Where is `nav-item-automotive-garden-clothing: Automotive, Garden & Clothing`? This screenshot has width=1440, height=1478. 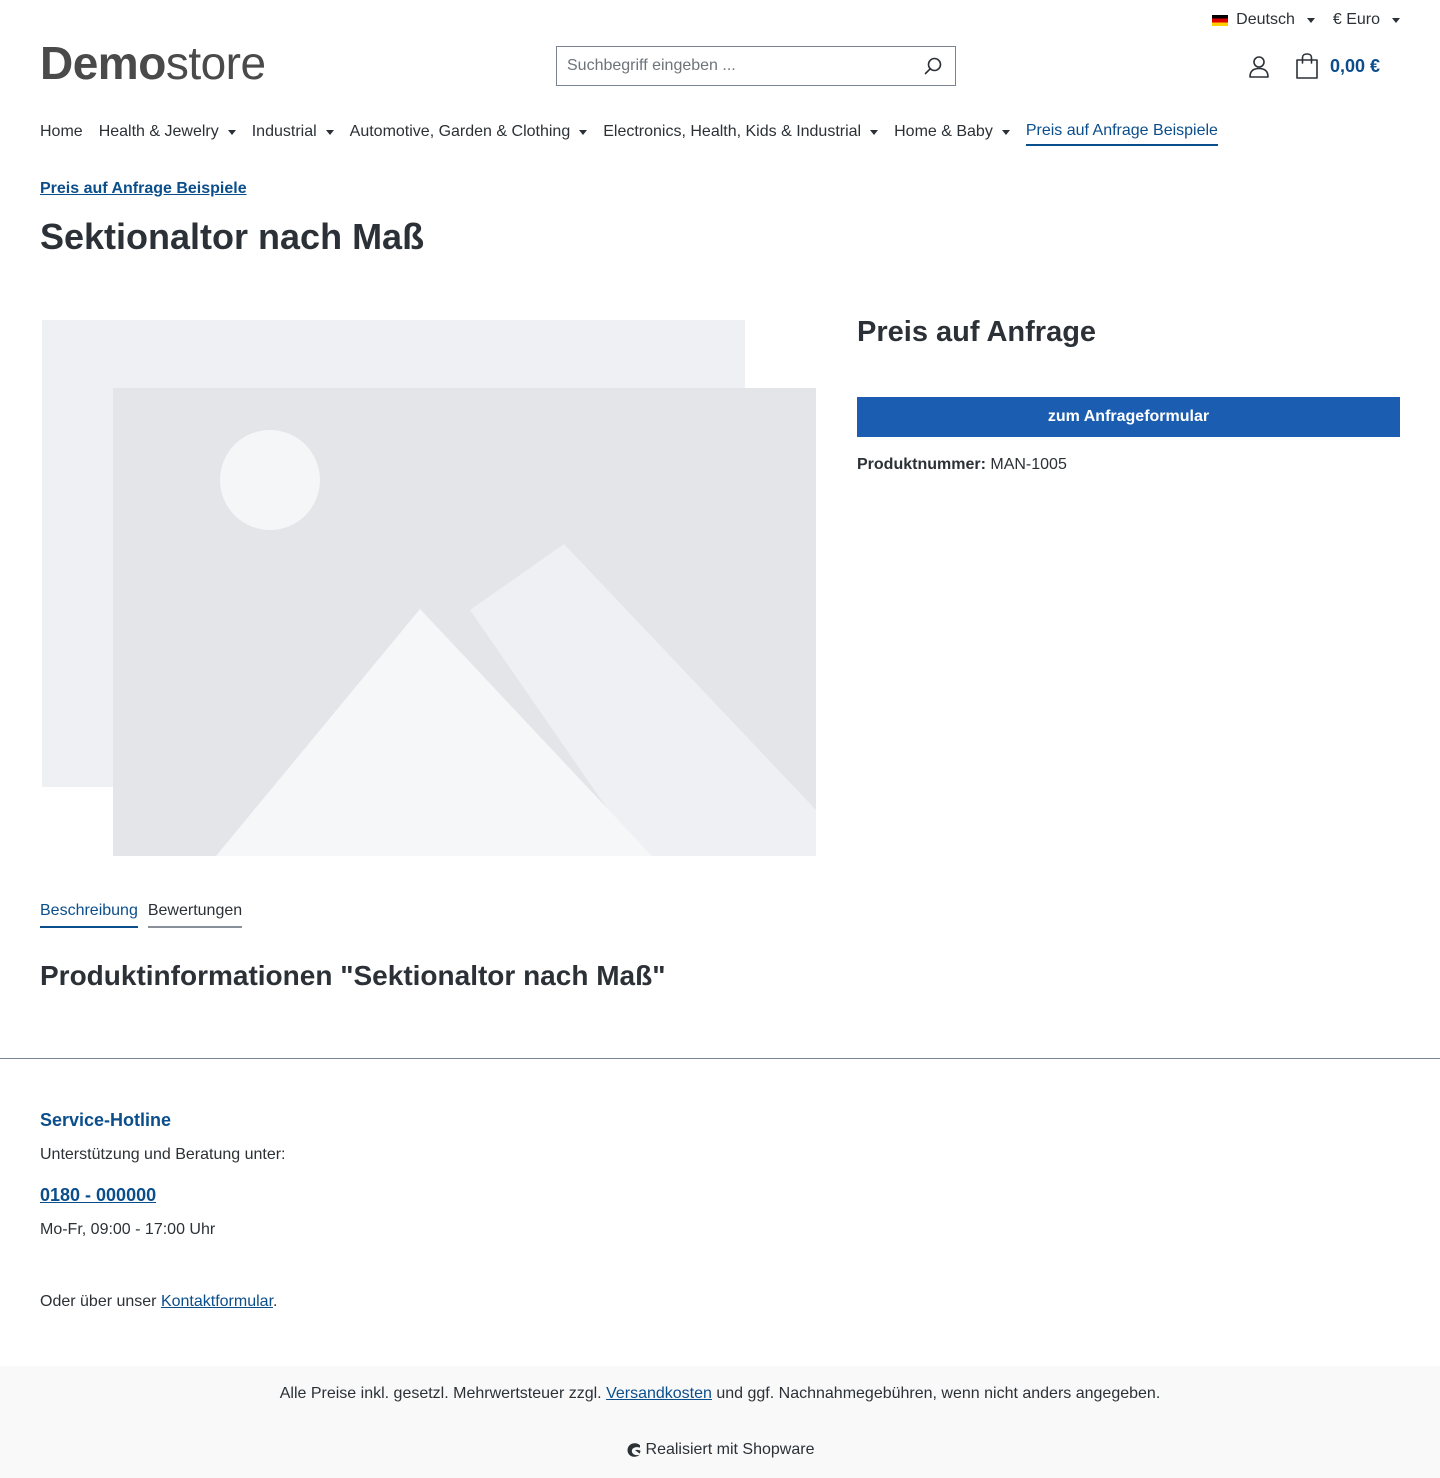
nav-item-automotive-garden-clothing: Automotive, Garden & Clothing is located at coordinates (469, 132).